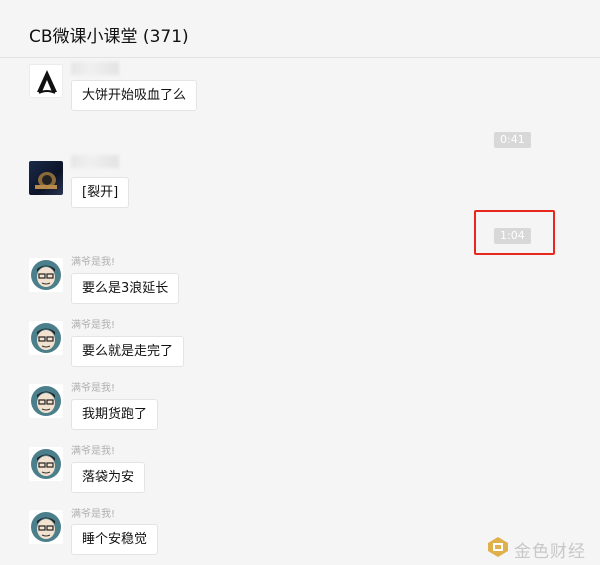 This screenshot has height=565, width=600. I want to click on message-bubble: 睡个安稳觉, so click(115, 539).